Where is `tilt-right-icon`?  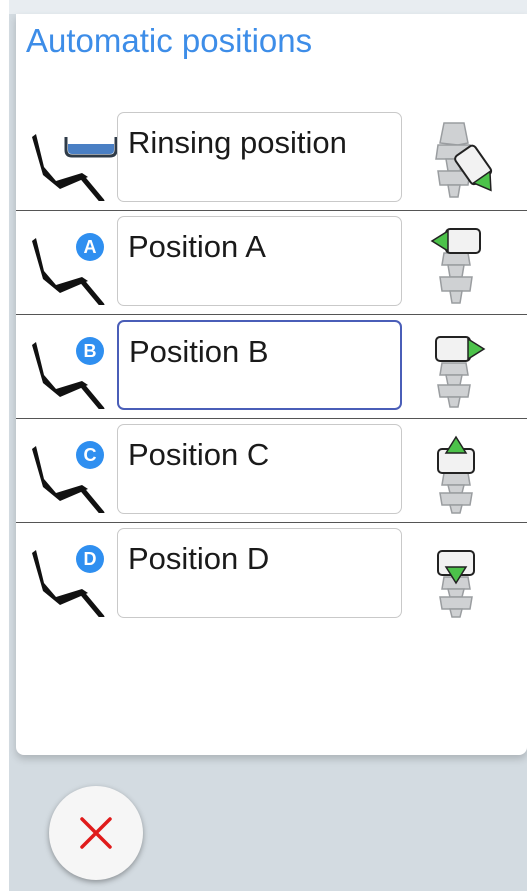 tilt-right-icon is located at coordinates (463, 162).